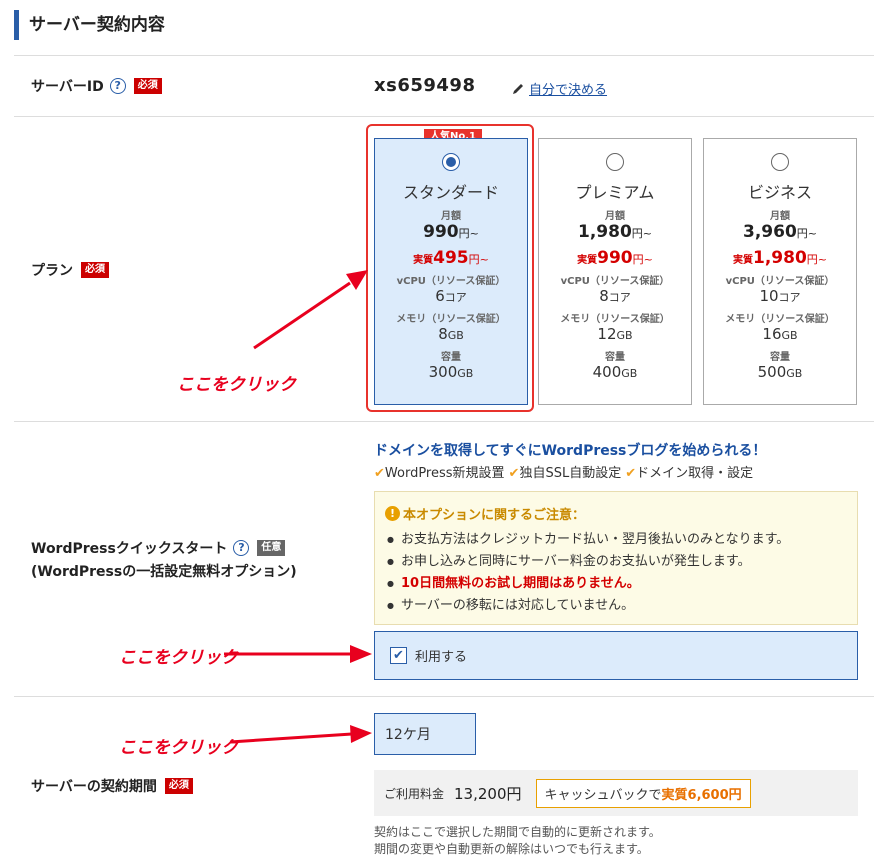  I want to click on cashback-badge: キャッシュバックで実質6,600円, so click(643, 793).